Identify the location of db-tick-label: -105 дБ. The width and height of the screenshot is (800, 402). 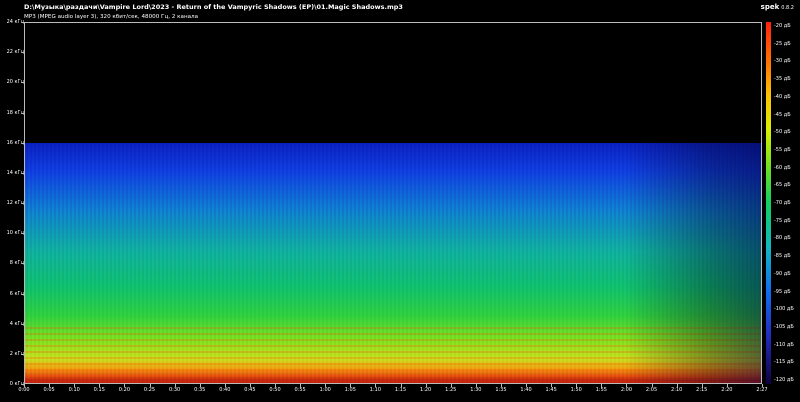
(784, 326).